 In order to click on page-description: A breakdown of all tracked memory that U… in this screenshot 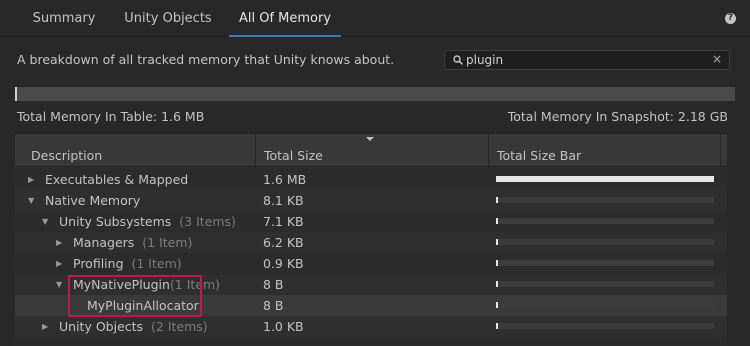, I will do `click(206, 59)`.